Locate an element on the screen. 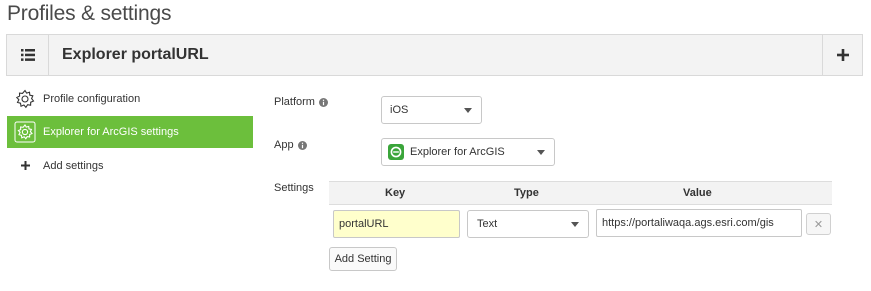 The height and width of the screenshot is (291, 871). sidebar-item-label: Add settings is located at coordinates (73, 165).